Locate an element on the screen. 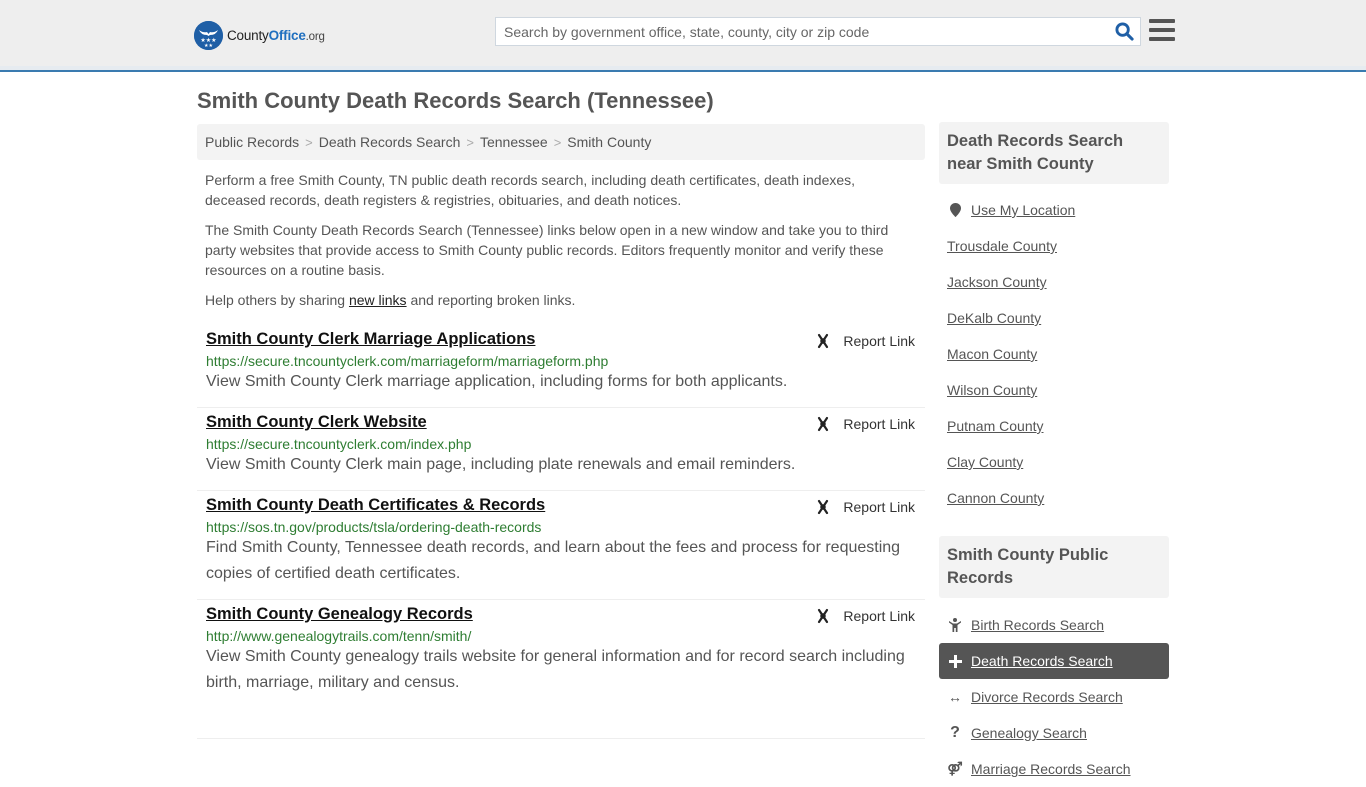 The width and height of the screenshot is (1366, 787). divorce-records-link: Divorce Records Search is located at coordinates (1047, 697).